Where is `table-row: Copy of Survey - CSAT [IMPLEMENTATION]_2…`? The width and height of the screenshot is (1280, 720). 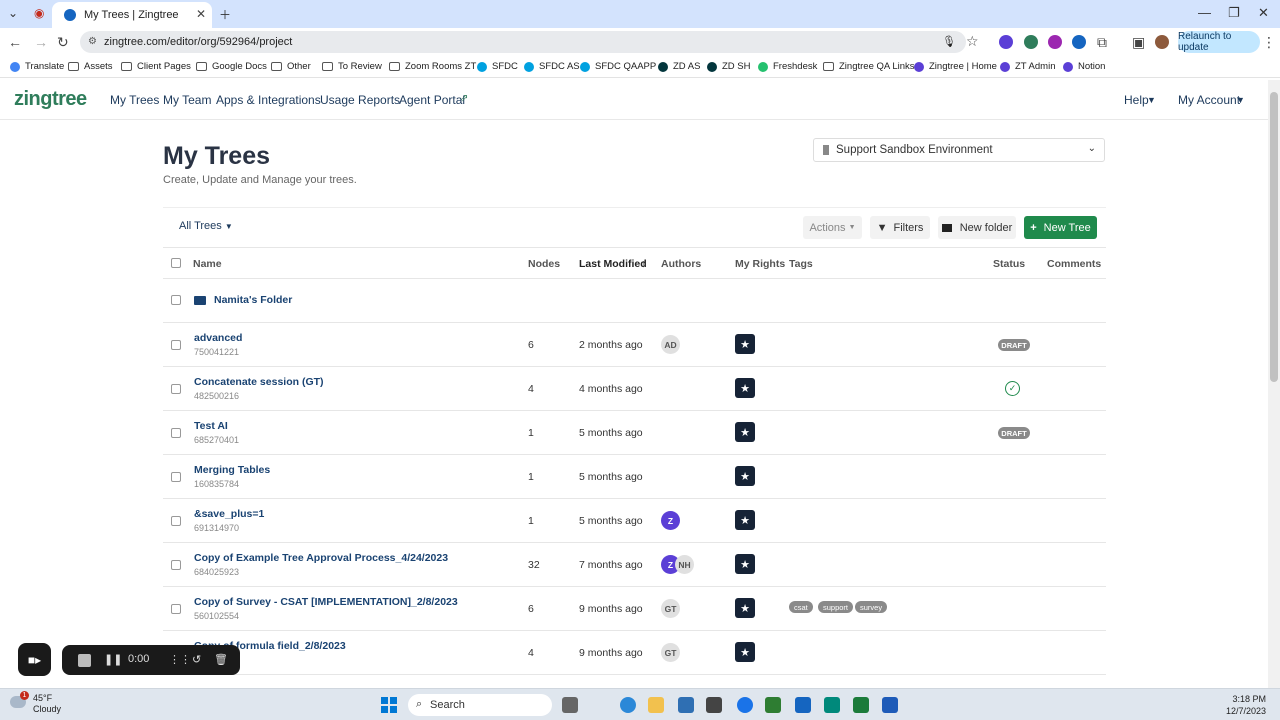
table-row: Copy of Survey - CSAT [IMPLEMENTATION]_2… is located at coordinates (634, 609).